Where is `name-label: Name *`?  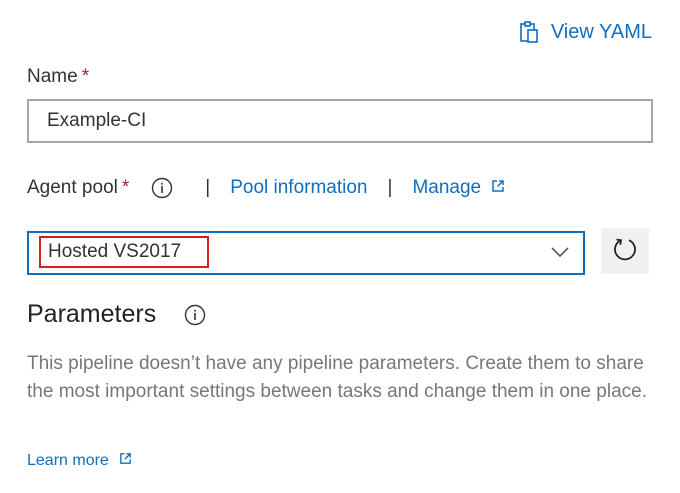
name-label: Name * is located at coordinates (58, 76).